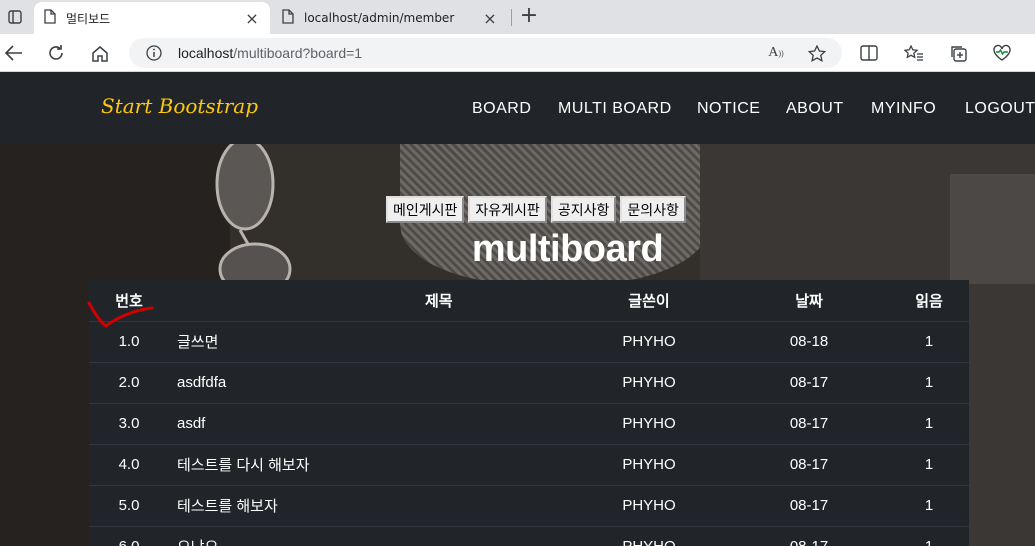  I want to click on column-header-title: 제목, so click(369, 301).